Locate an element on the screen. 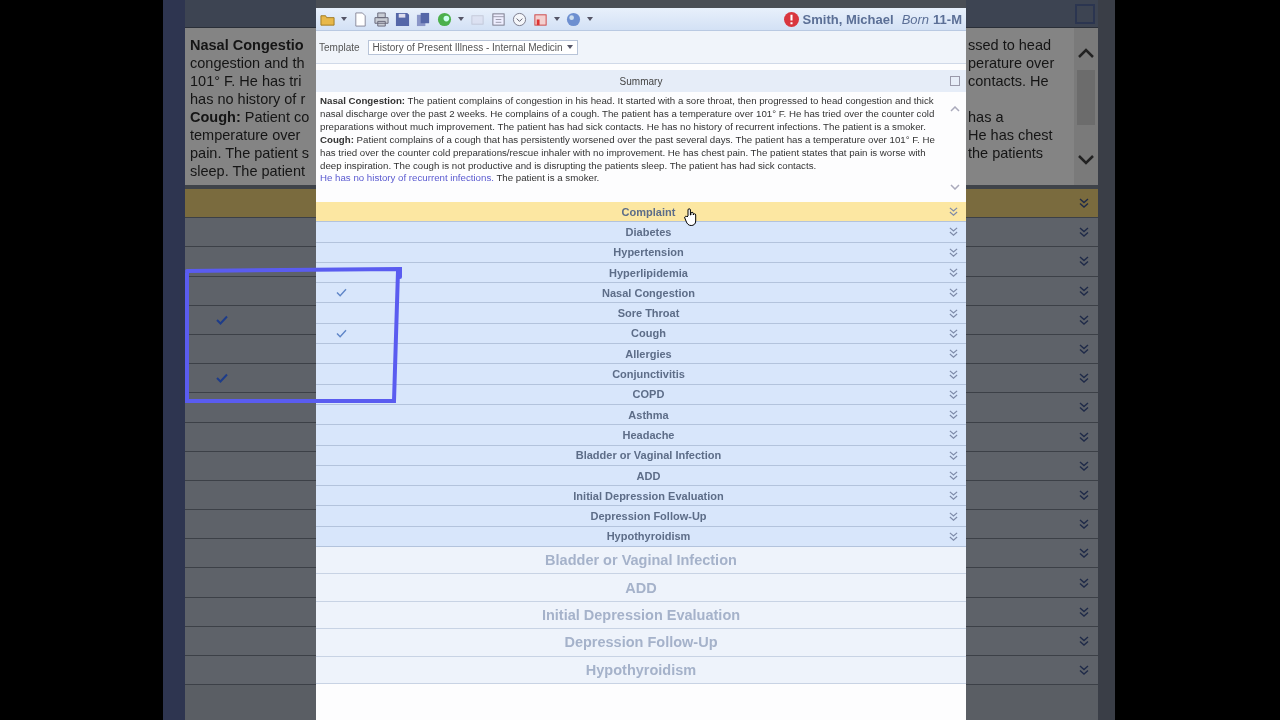  condition-row: Nasal Congestion is located at coordinates (641, 293).